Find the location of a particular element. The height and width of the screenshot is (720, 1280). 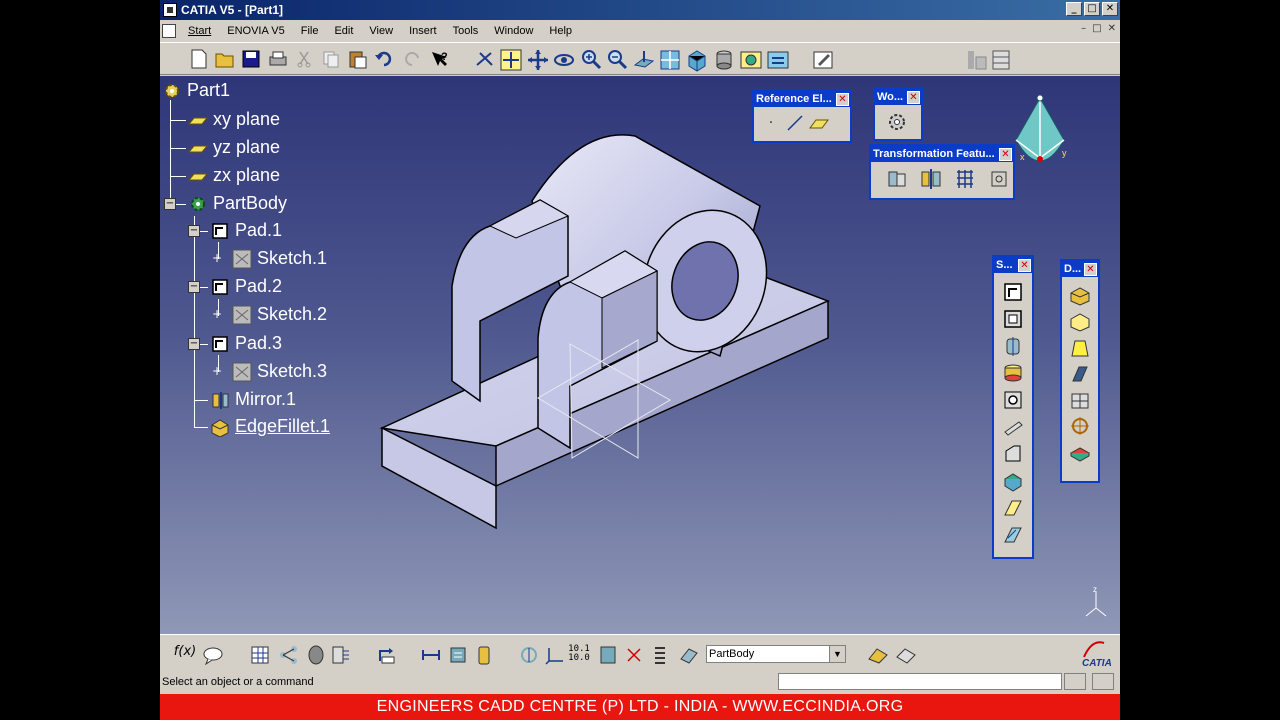

save-icon is located at coordinates (251, 59).